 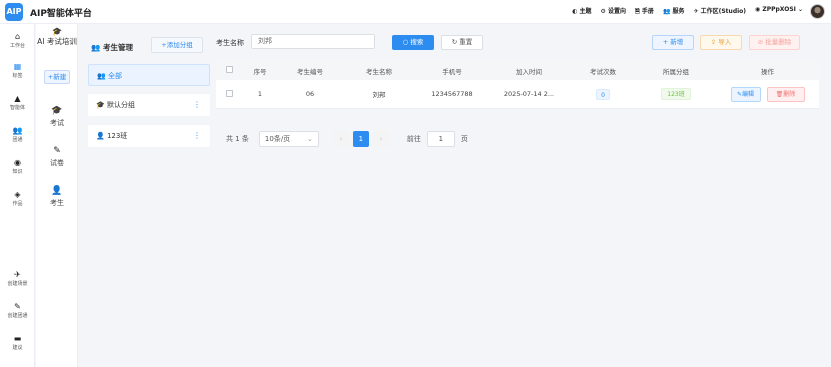 I want to click on student-icon: 👤, so click(x=57, y=191).